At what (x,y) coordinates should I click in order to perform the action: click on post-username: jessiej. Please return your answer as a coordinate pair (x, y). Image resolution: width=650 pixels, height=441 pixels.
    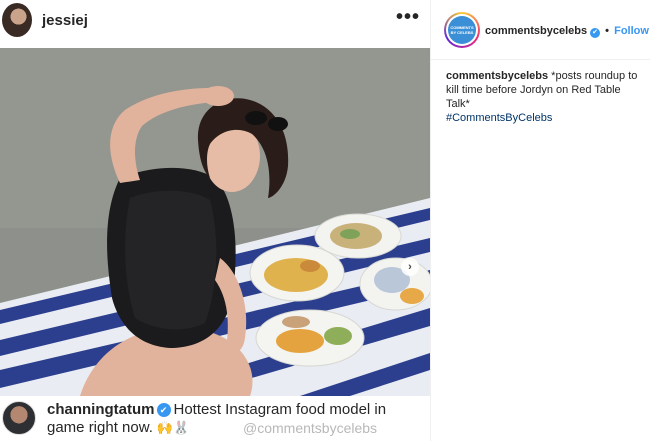
    Looking at the image, I should click on (65, 20).